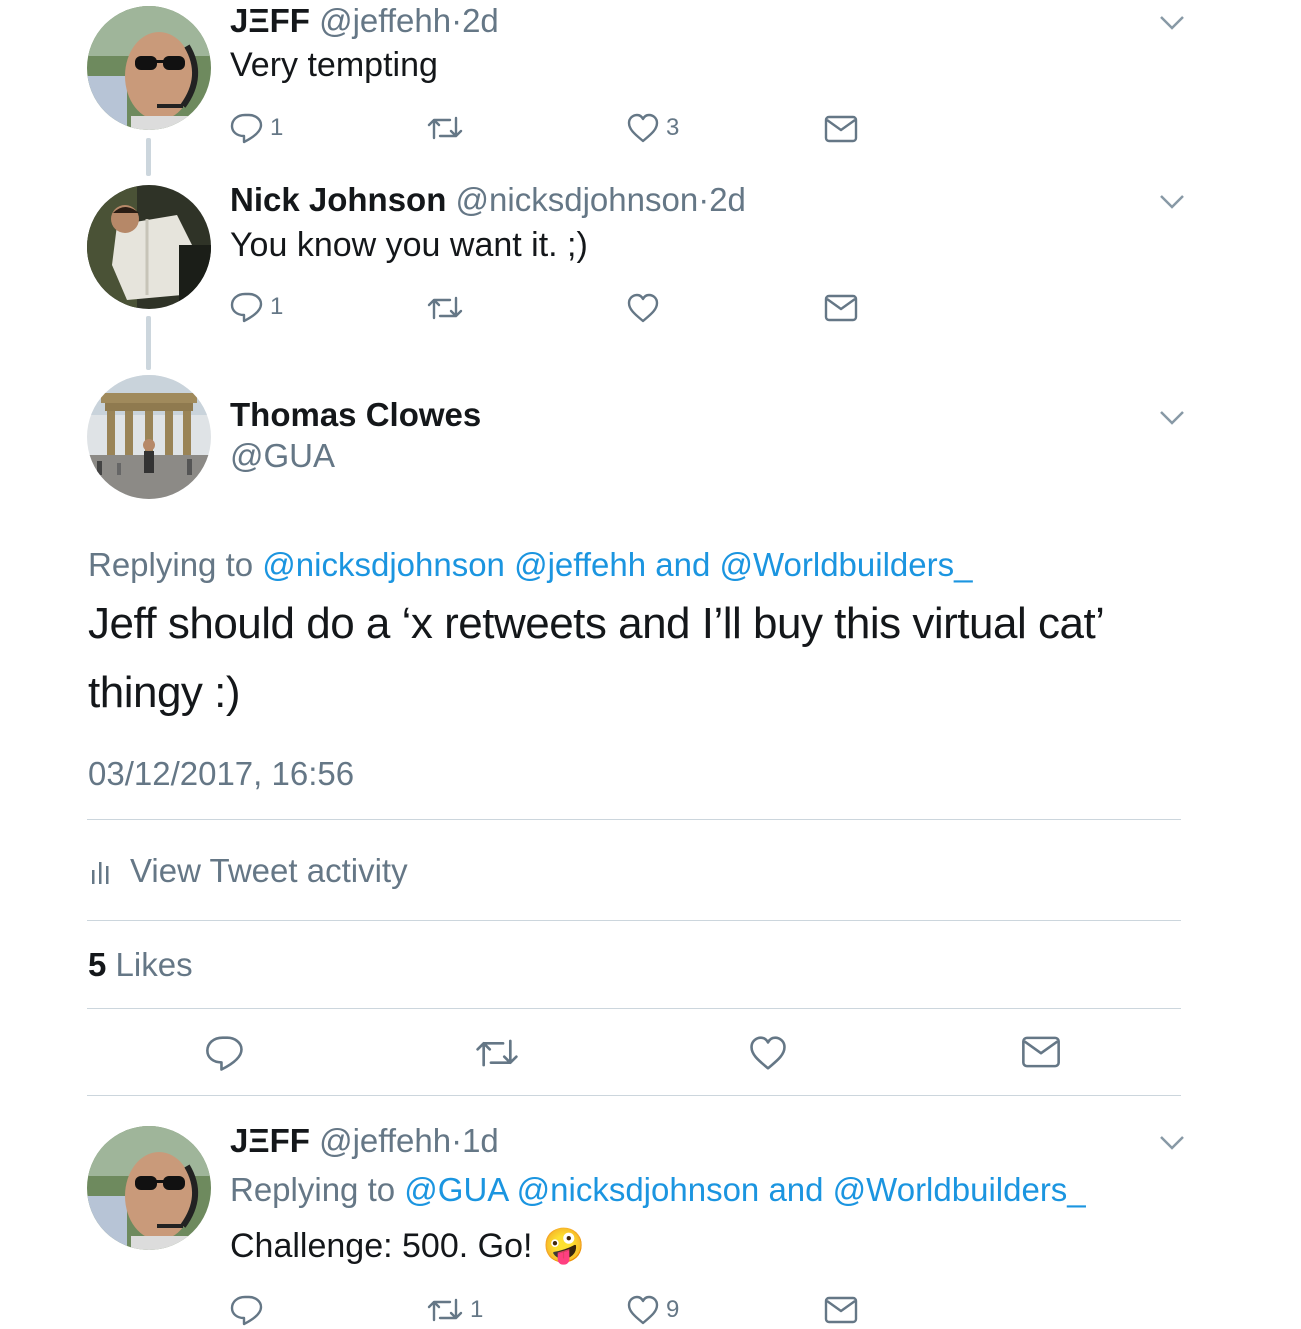 The image size is (1301, 1329). I want to click on avatar-nick-johnson-image, so click(149, 247).